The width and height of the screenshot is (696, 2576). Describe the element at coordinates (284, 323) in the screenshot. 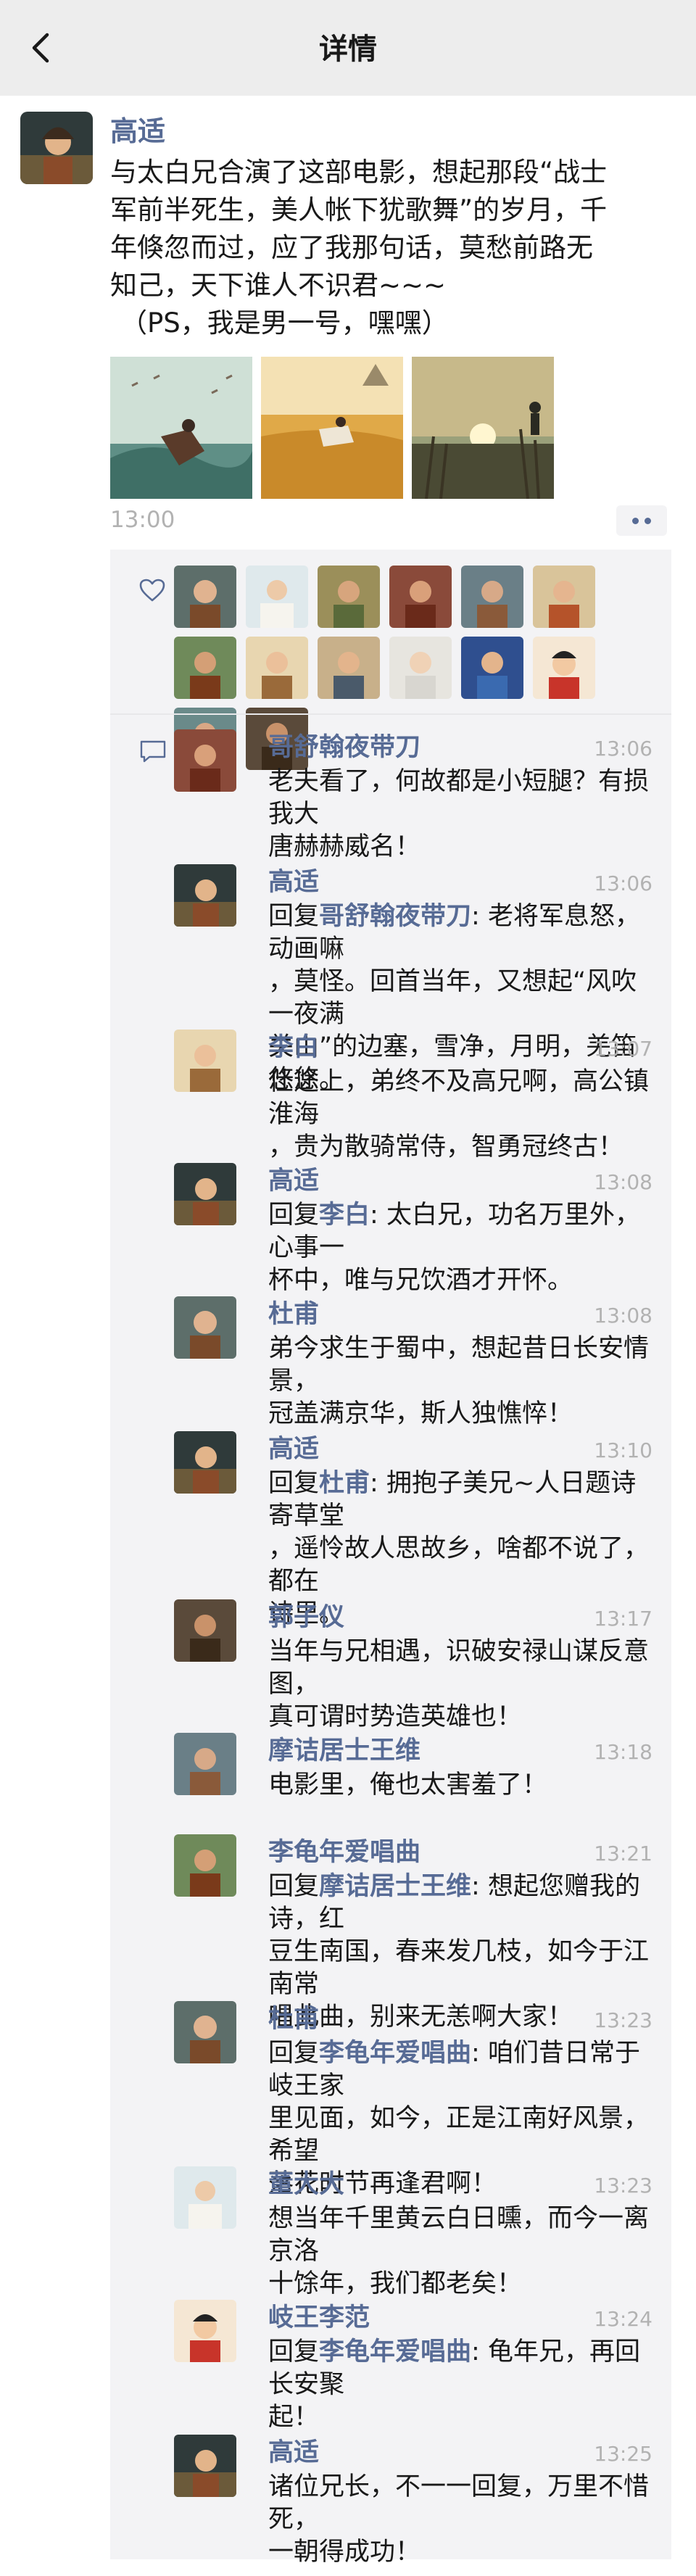

I see `post-text-line: （PS，我是男一号，嘿嘿）` at that location.